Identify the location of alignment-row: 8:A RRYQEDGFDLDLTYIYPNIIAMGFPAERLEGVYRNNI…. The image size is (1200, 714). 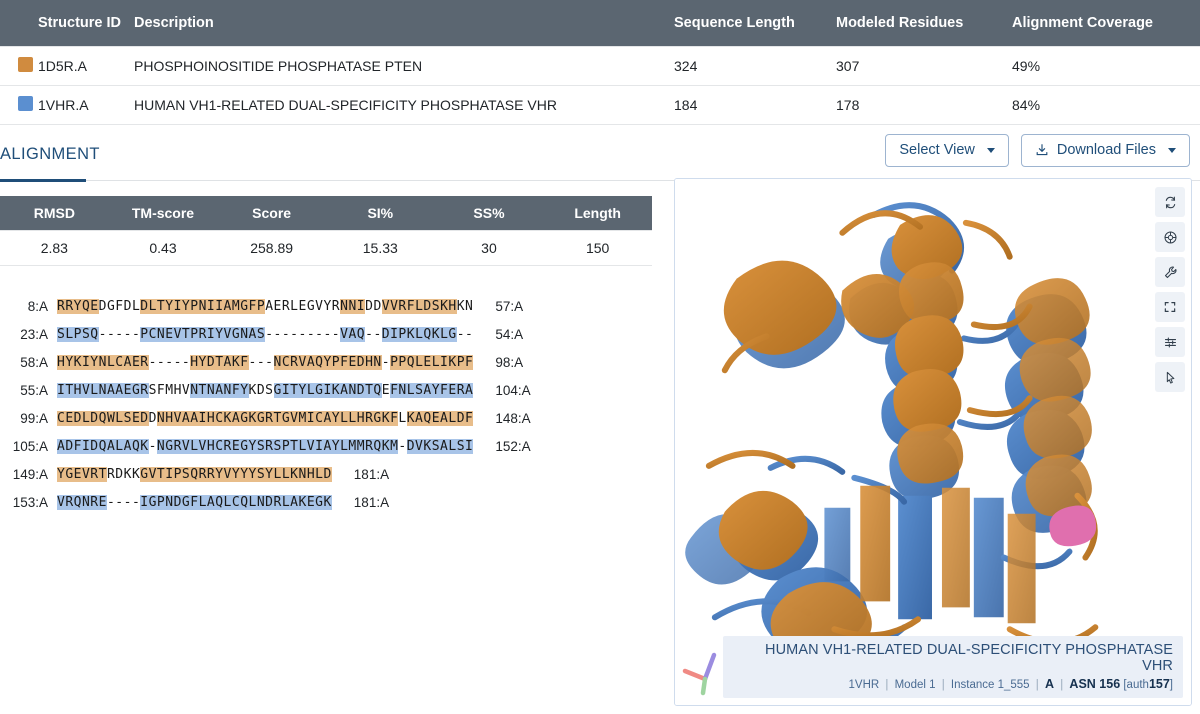
(330, 306).